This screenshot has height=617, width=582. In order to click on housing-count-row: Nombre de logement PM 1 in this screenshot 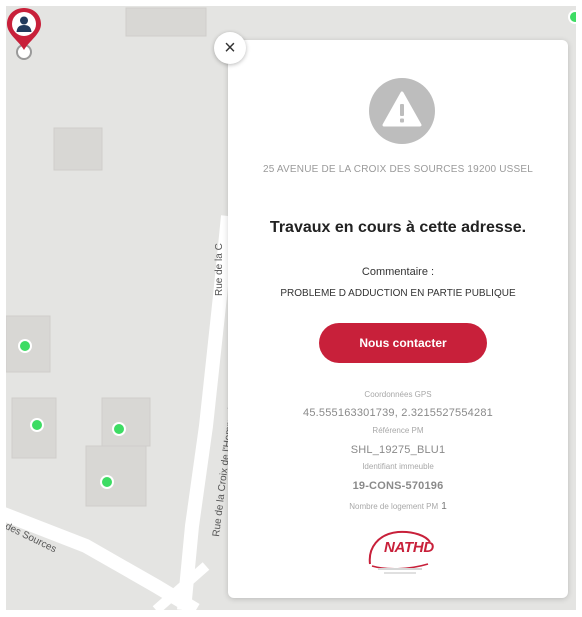, I will do `click(398, 506)`.